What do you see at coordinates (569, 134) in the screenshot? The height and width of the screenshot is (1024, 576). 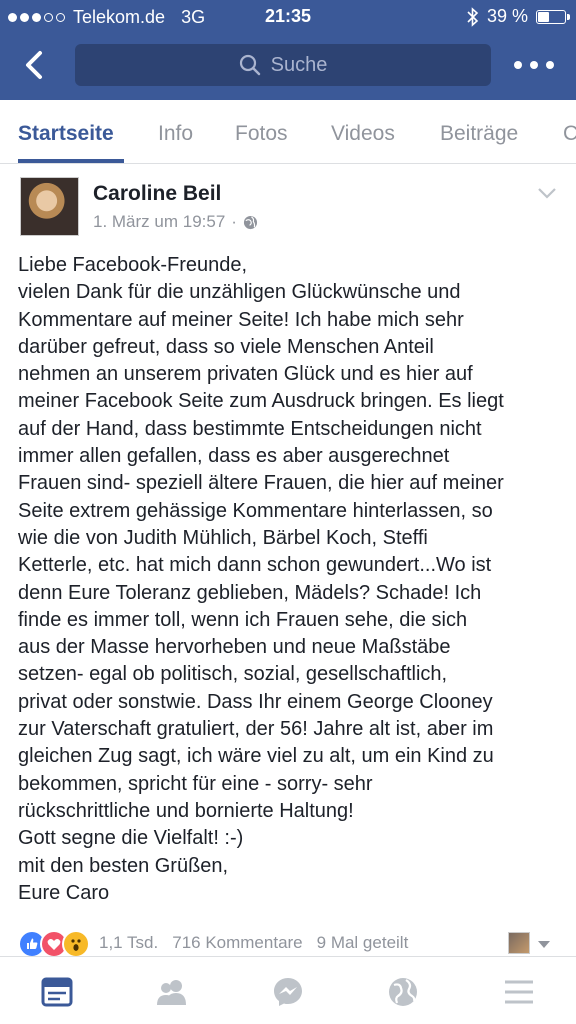 I see `tab-more: C` at bounding box center [569, 134].